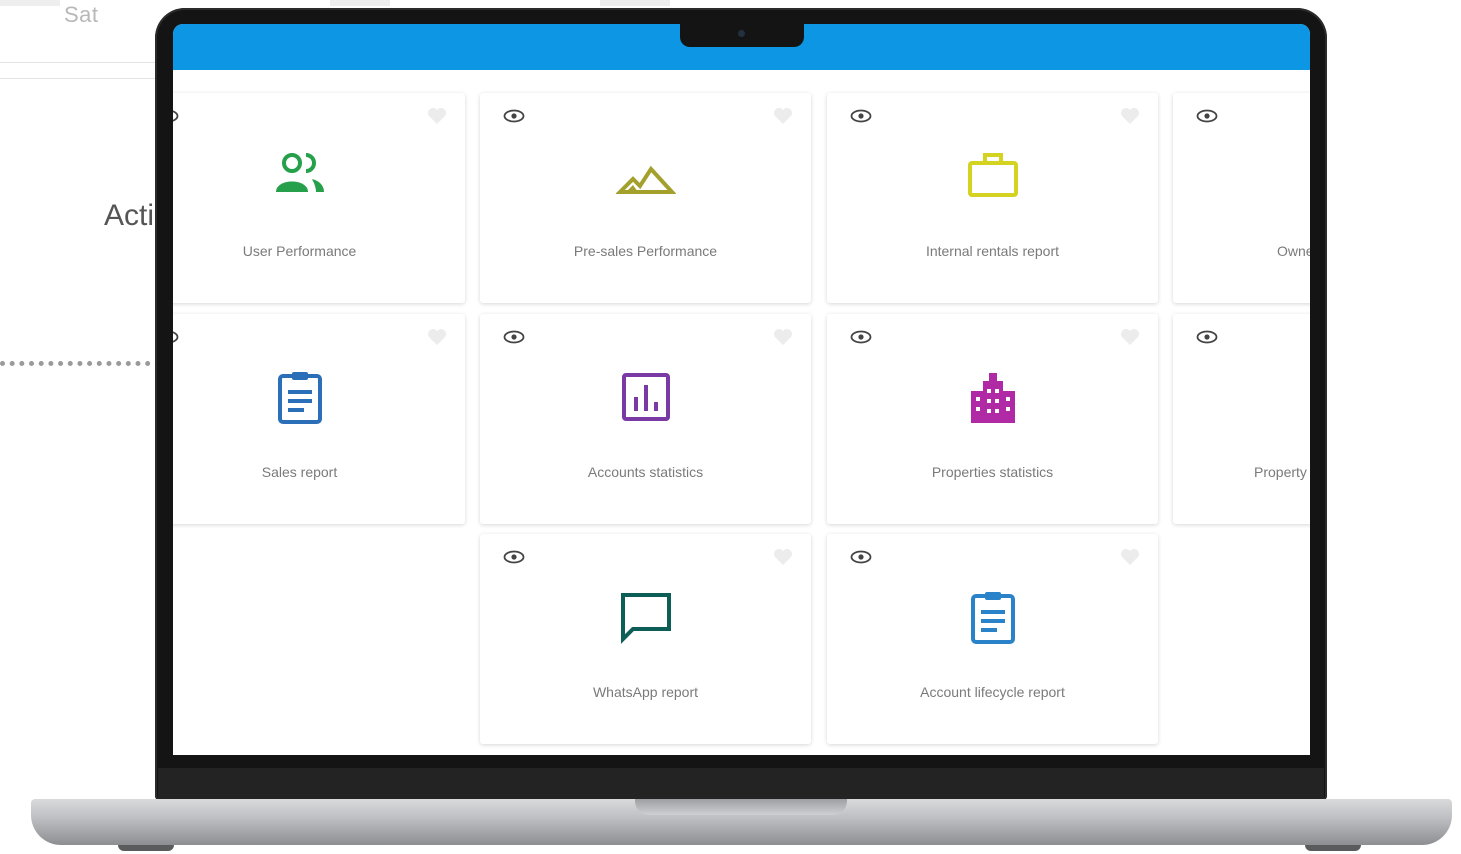  What do you see at coordinates (741, 807) in the screenshot?
I see `laptop-base-notch` at bounding box center [741, 807].